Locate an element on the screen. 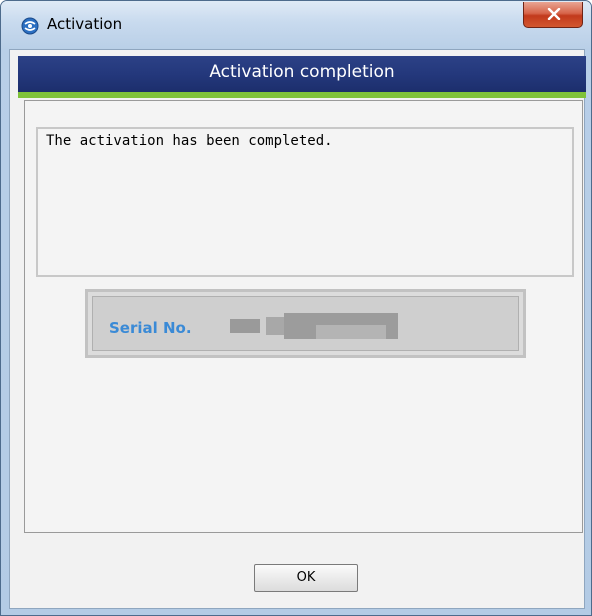 This screenshot has width=592, height=616. serial-number-value-redacted is located at coordinates (315, 326).